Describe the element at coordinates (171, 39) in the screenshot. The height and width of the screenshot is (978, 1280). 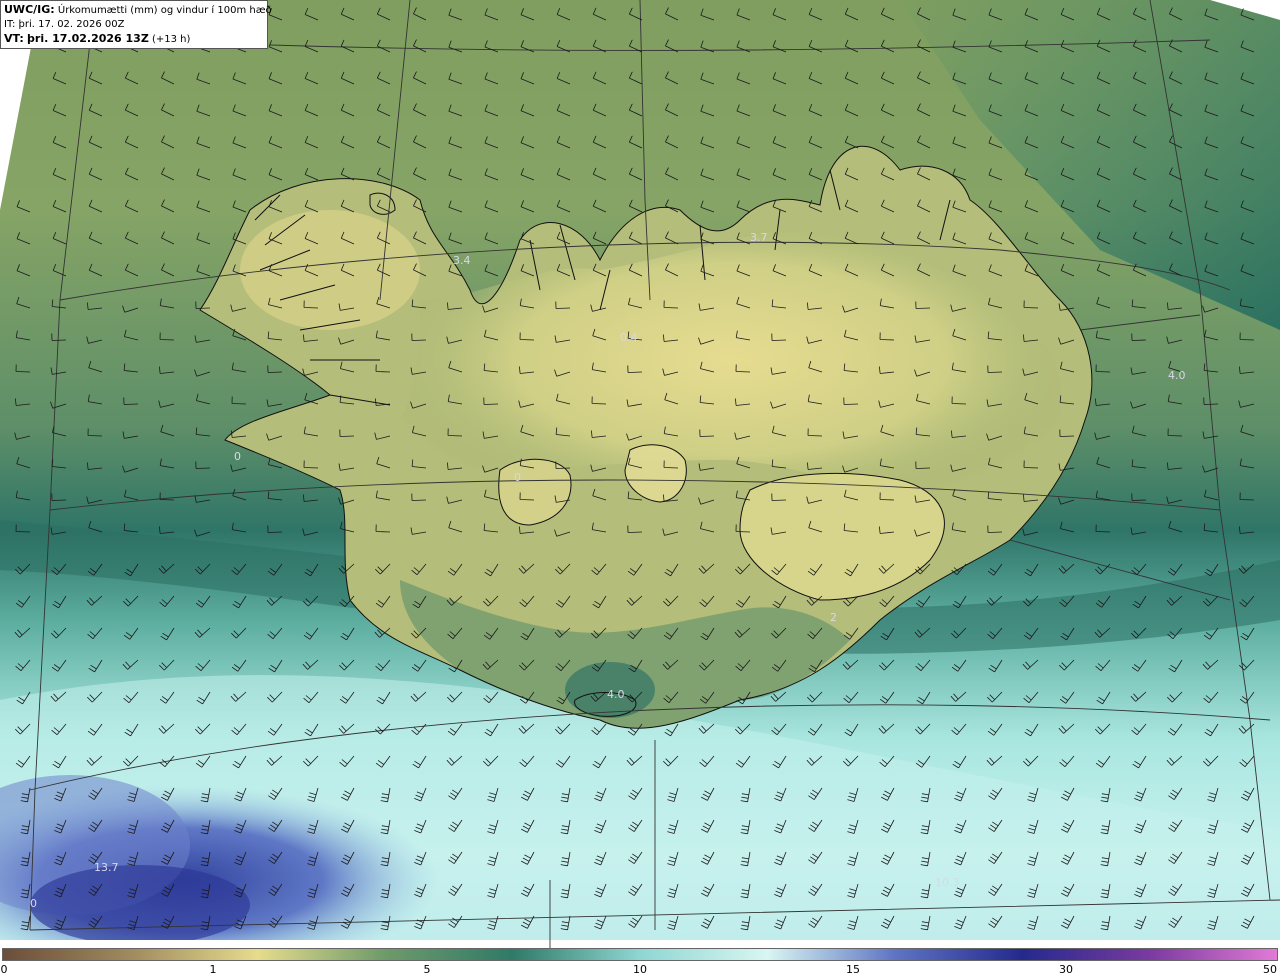
I see `lead-time: (+13 h)` at that location.